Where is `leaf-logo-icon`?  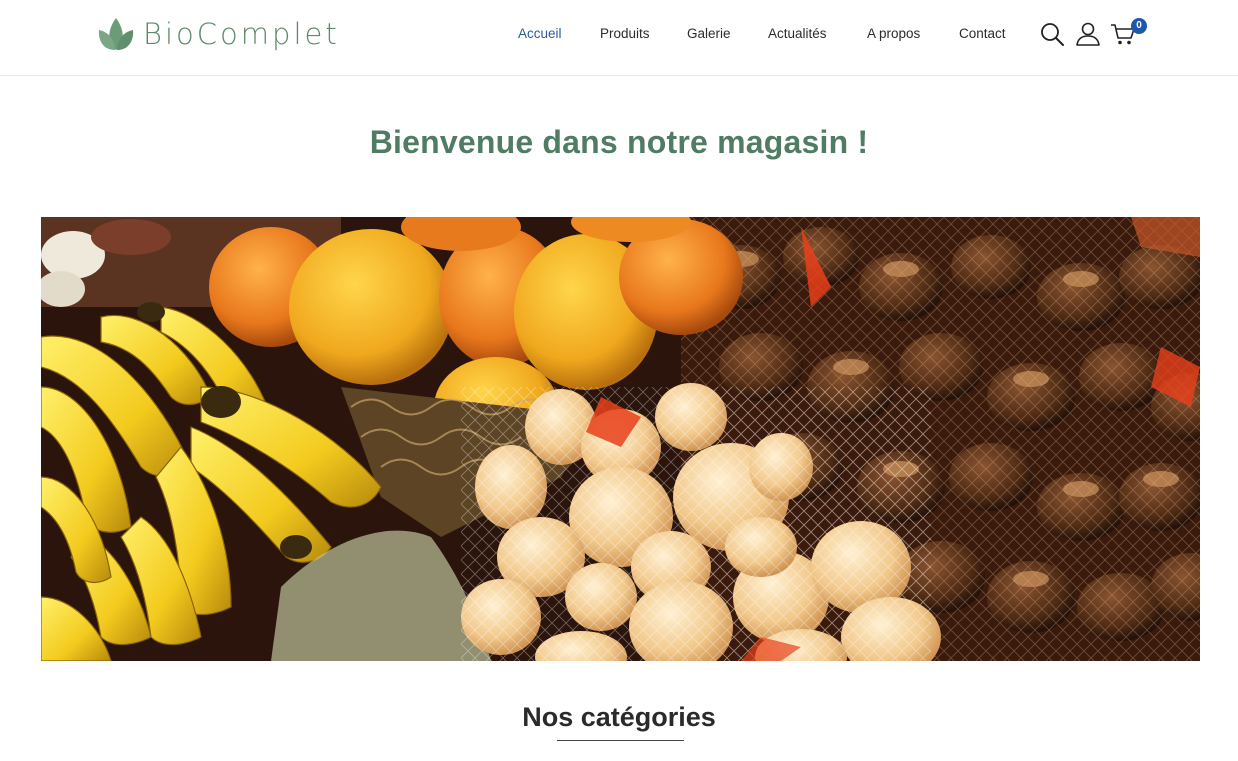 leaf-logo-icon is located at coordinates (116, 34).